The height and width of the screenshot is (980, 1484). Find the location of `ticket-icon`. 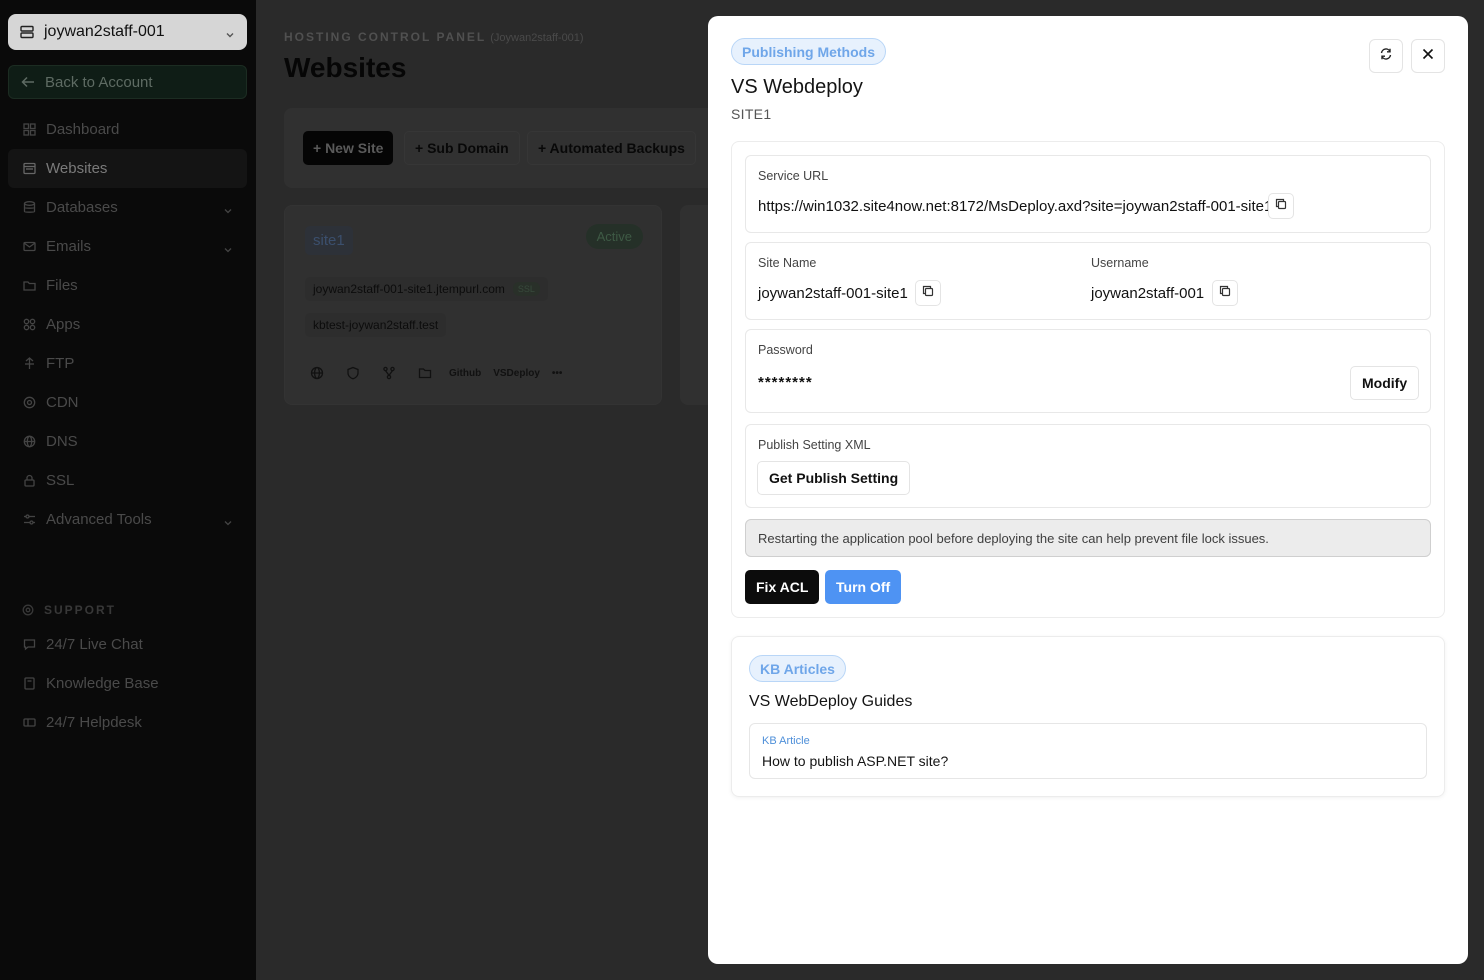

ticket-icon is located at coordinates (29, 723).